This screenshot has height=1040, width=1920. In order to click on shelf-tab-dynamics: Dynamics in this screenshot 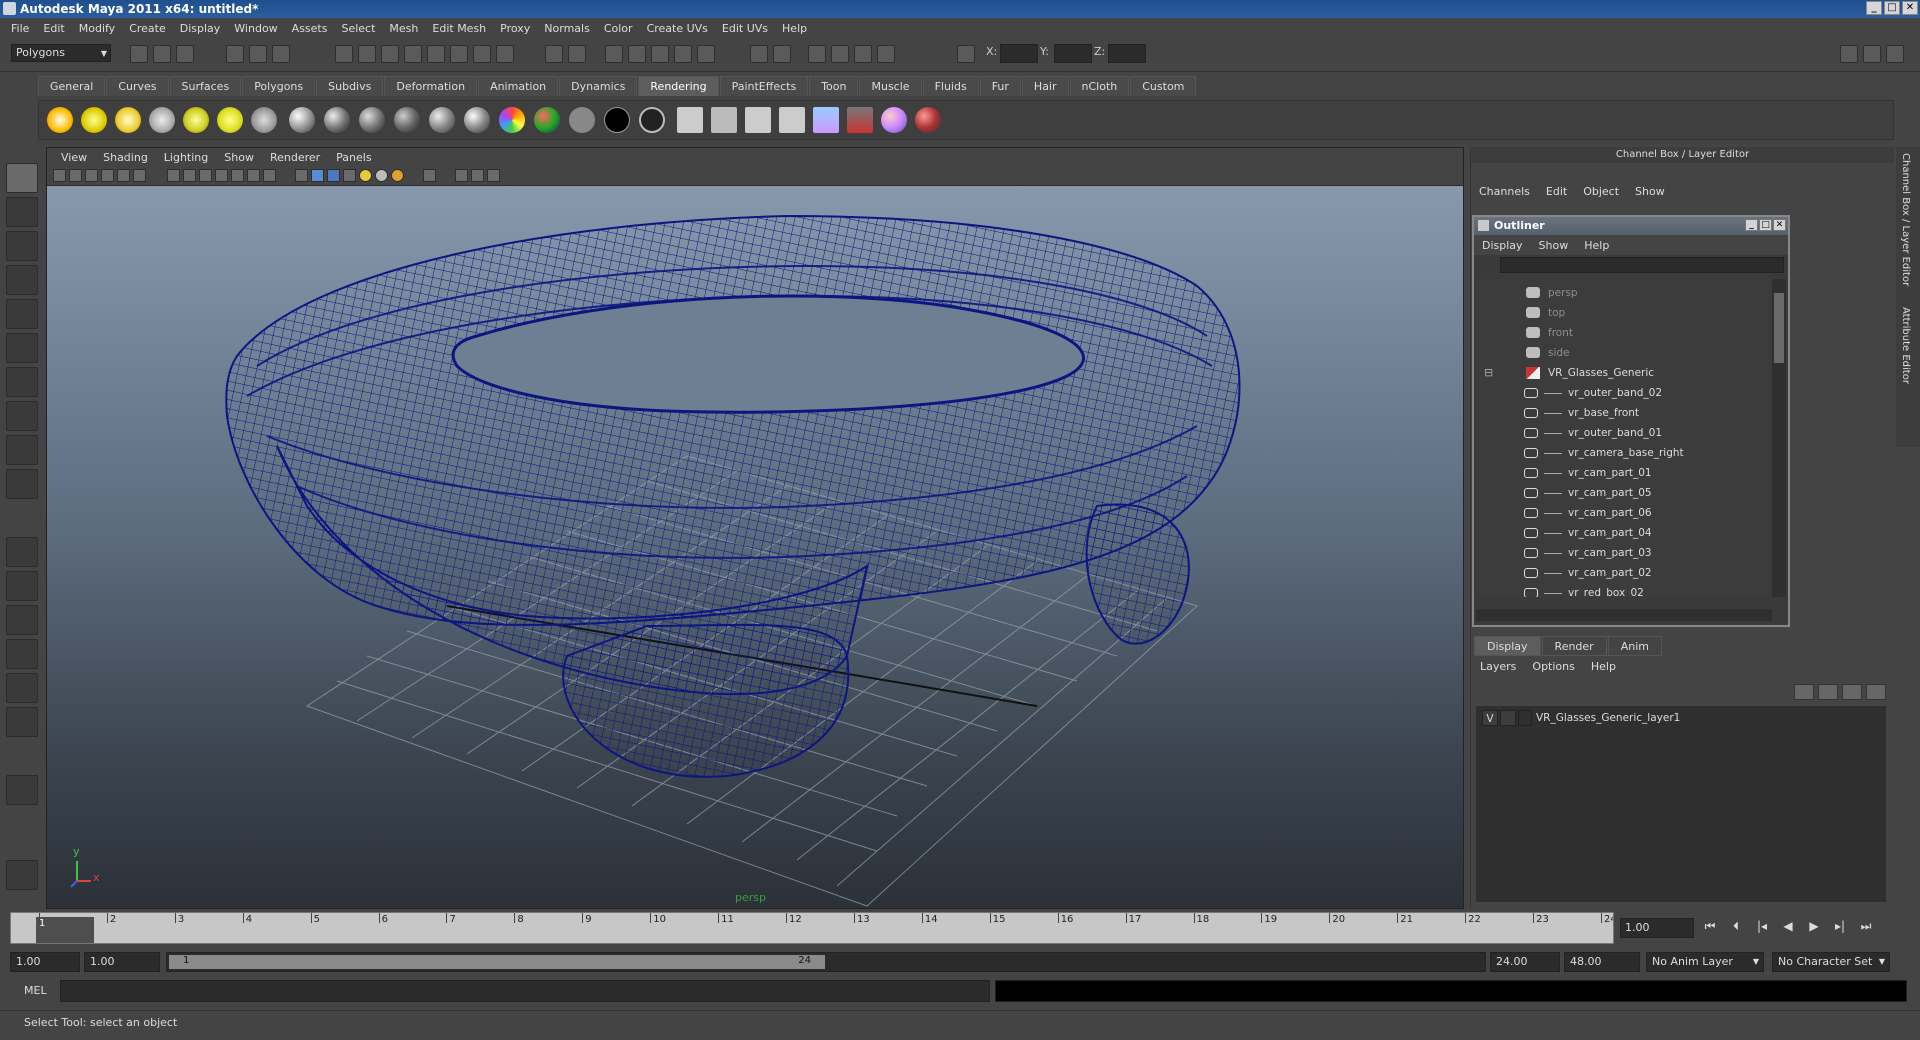, I will do `click(598, 86)`.